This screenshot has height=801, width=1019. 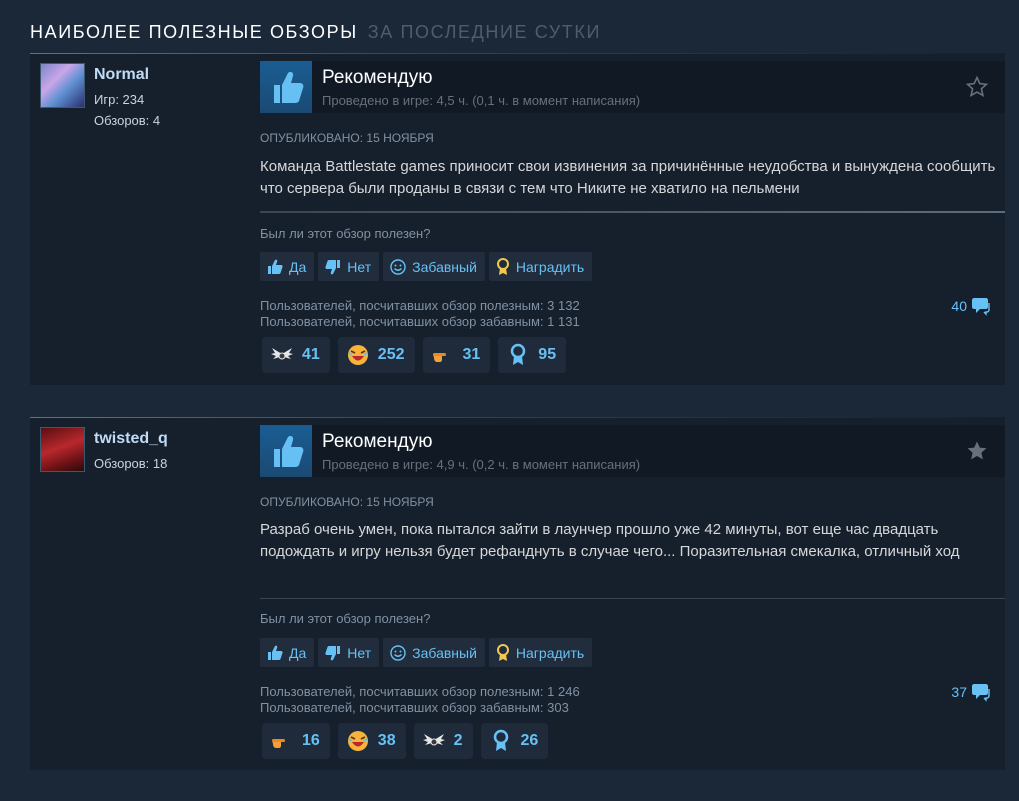 I want to click on star-outline-icon, so click(x=977, y=87).